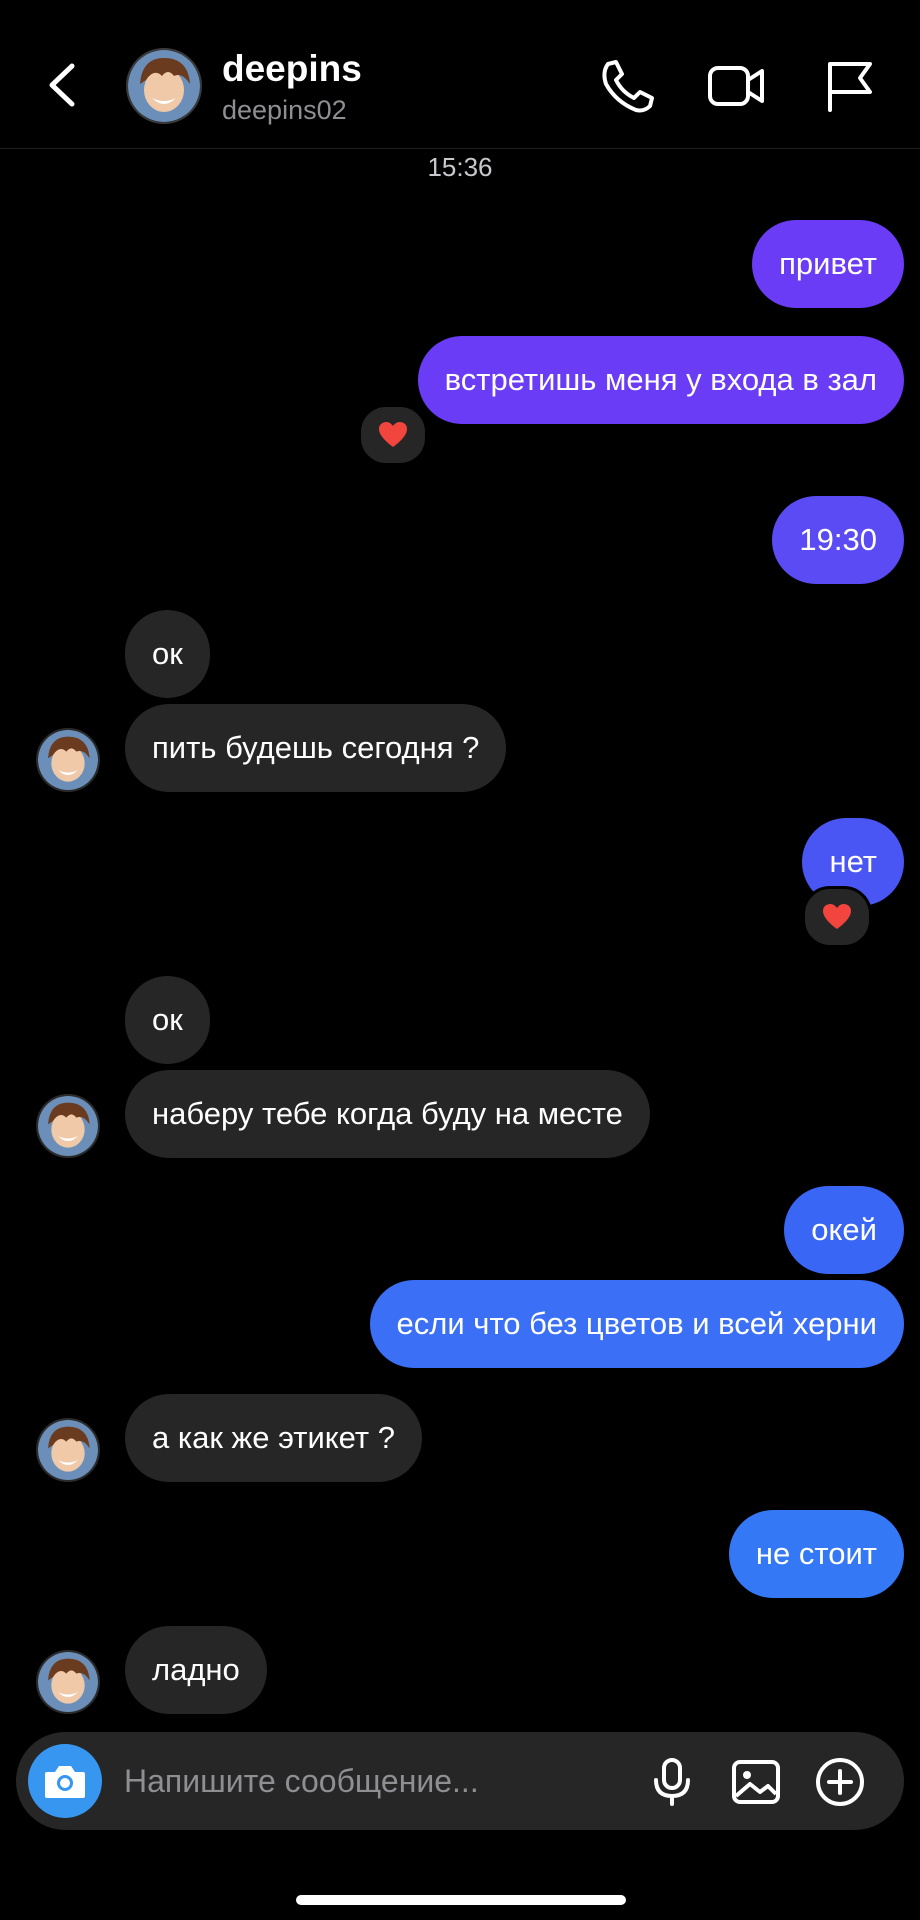 The width and height of the screenshot is (920, 1920). I want to click on message-outgoing: встретишь меня у входа в зал, so click(660, 380).